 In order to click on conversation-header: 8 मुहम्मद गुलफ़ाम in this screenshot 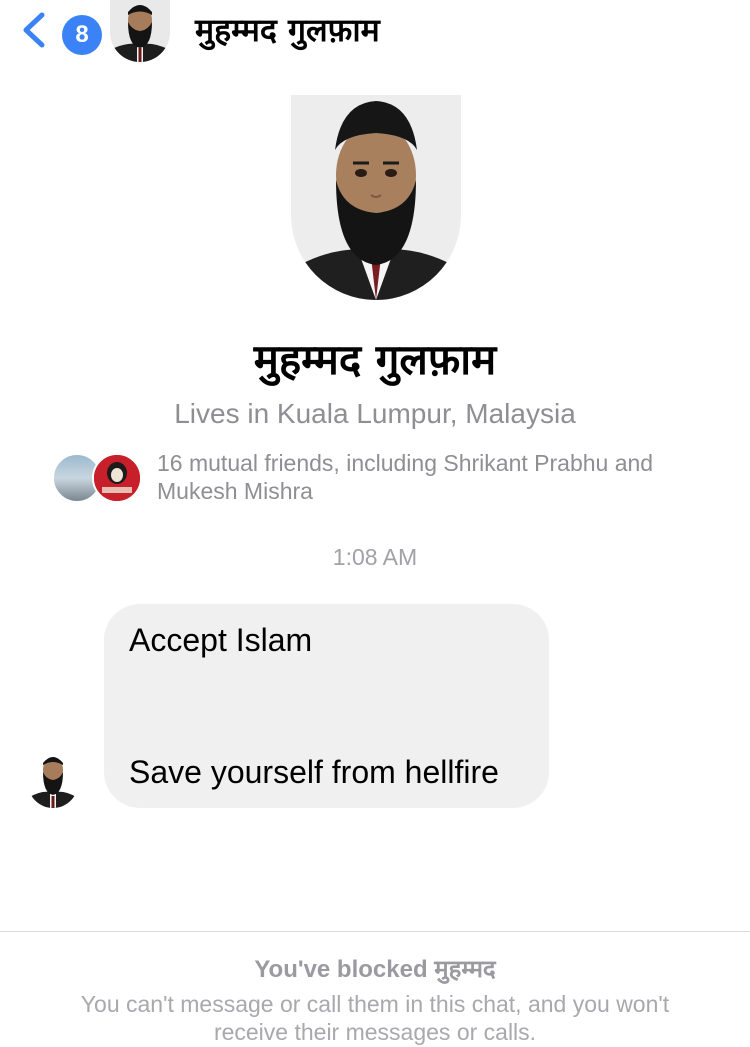, I will do `click(375, 31)`.